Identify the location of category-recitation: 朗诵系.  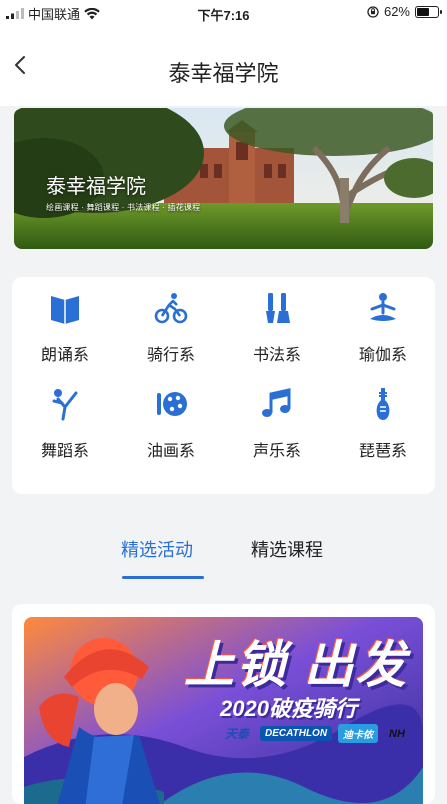
(65, 322).